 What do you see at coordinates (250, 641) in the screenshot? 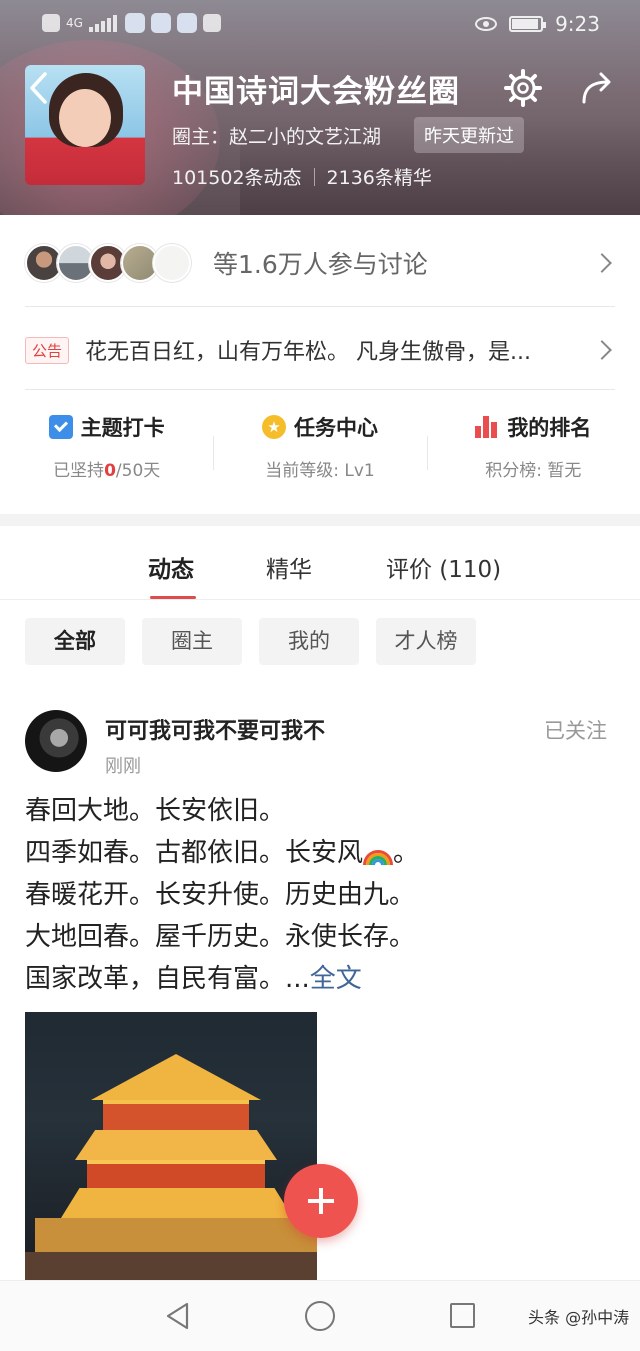
I see `filter-chips: 全部 圈主 我的 才人榜` at bounding box center [250, 641].